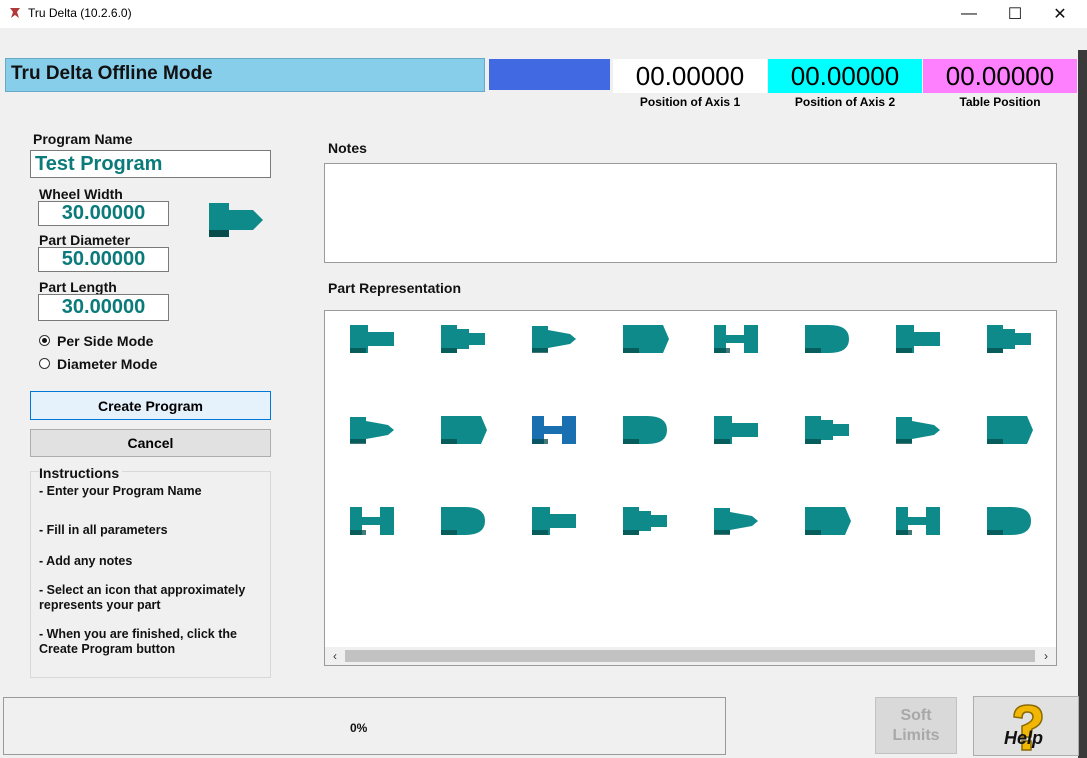 The image size is (1087, 758). Describe the element at coordinates (464, 340) in the screenshot. I see `shaft-multistep-icon` at that location.